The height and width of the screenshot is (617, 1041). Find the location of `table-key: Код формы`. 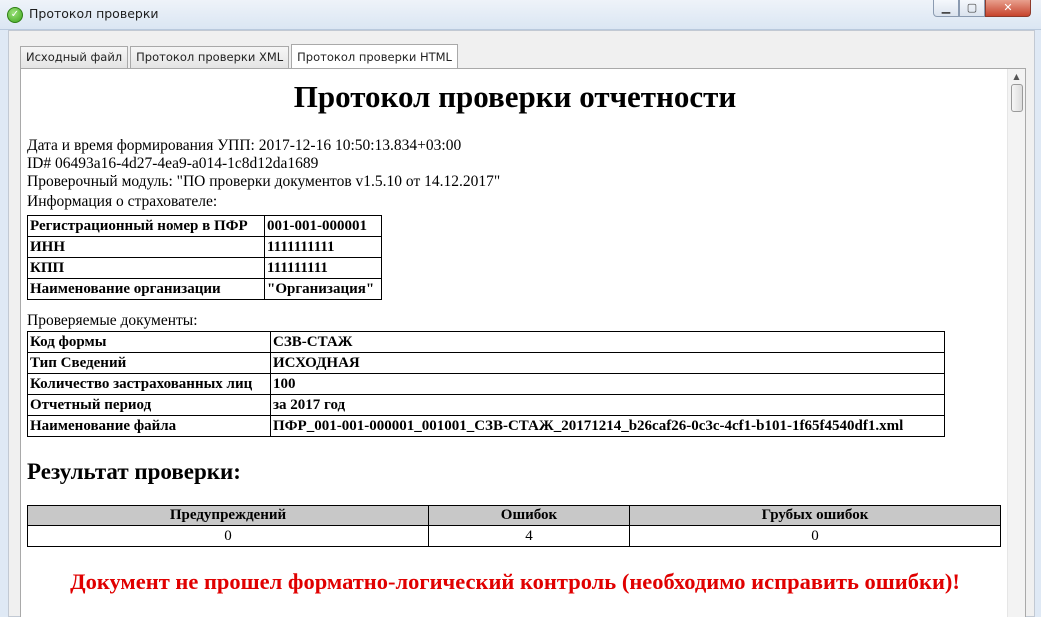

table-key: Код формы is located at coordinates (149, 342).